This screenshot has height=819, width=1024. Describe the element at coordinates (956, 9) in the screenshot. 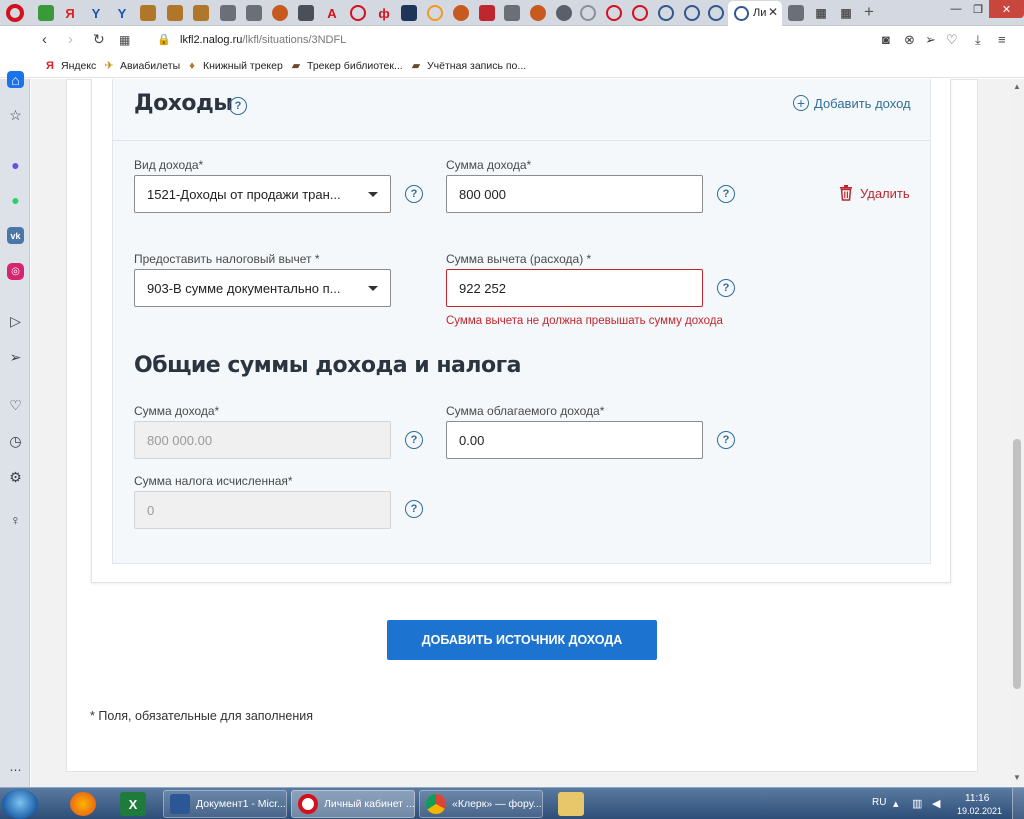

I see `minimize-window-icon: —` at that location.